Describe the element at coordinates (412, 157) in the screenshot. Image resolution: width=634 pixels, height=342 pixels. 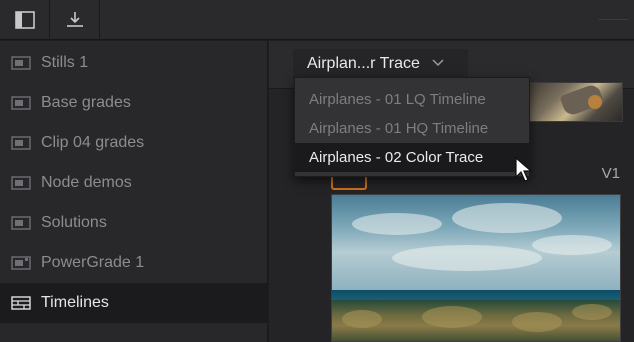
I see `dropdown-option-color-trace: Airplanes - 02 Color Trace` at that location.